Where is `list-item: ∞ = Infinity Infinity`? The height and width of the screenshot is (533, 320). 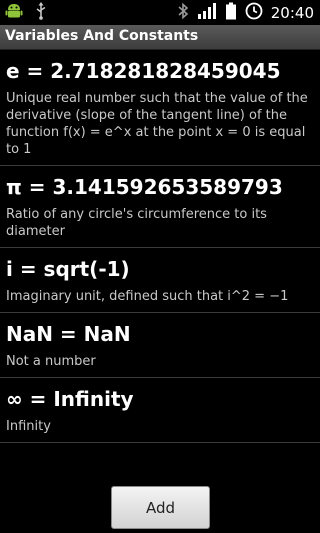
list-item: ∞ = Infinity Infinity is located at coordinates (160, 410).